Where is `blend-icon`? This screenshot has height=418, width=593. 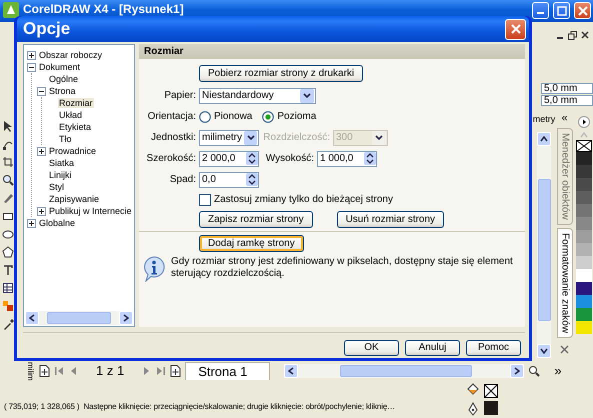
blend-icon is located at coordinates (8, 306).